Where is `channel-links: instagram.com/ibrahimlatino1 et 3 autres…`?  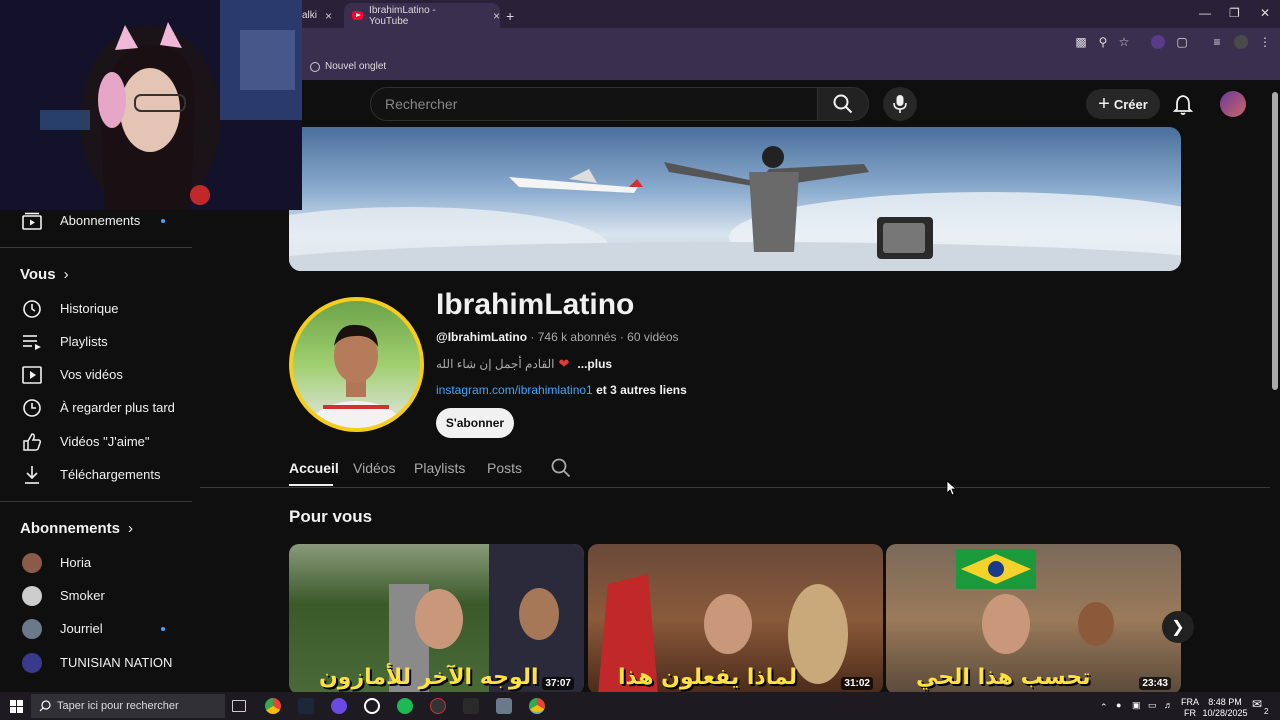
channel-links: instagram.com/ibrahimlatino1 et 3 autres… is located at coordinates (561, 390).